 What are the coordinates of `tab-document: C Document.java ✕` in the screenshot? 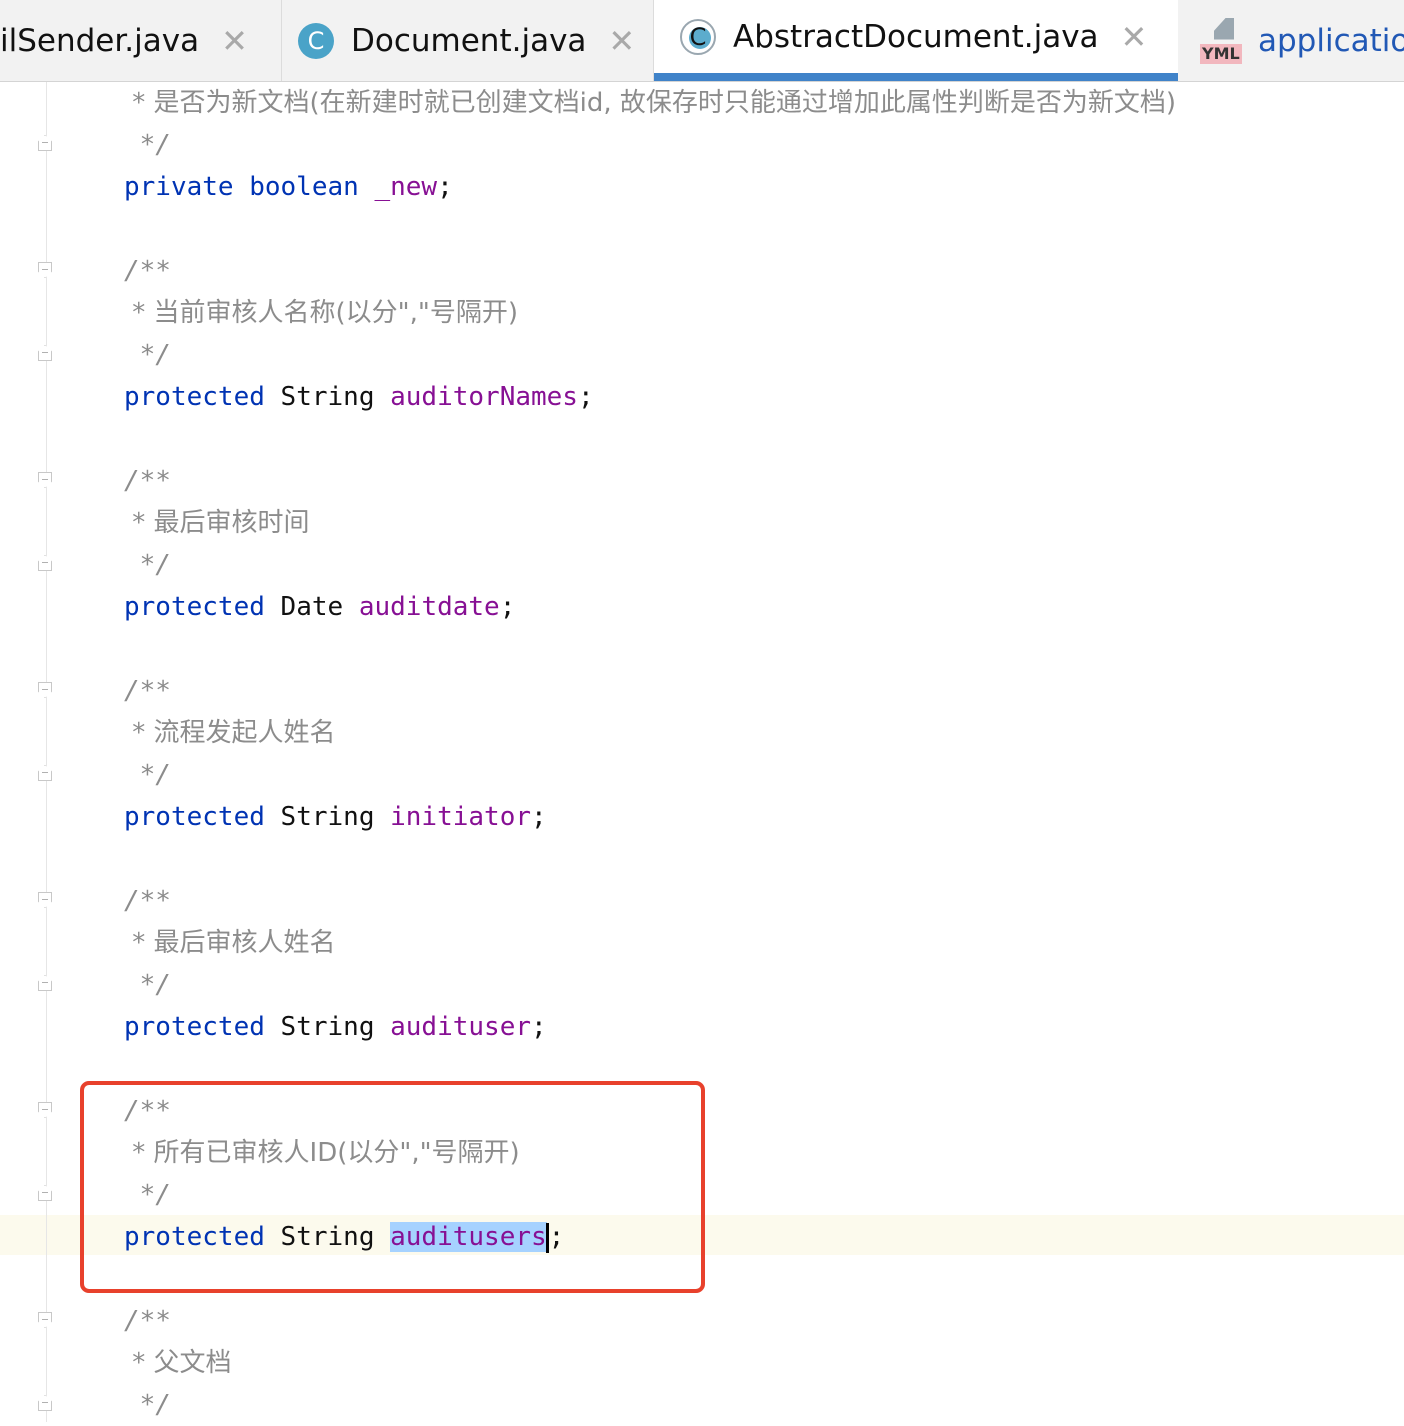 It's located at (468, 40).